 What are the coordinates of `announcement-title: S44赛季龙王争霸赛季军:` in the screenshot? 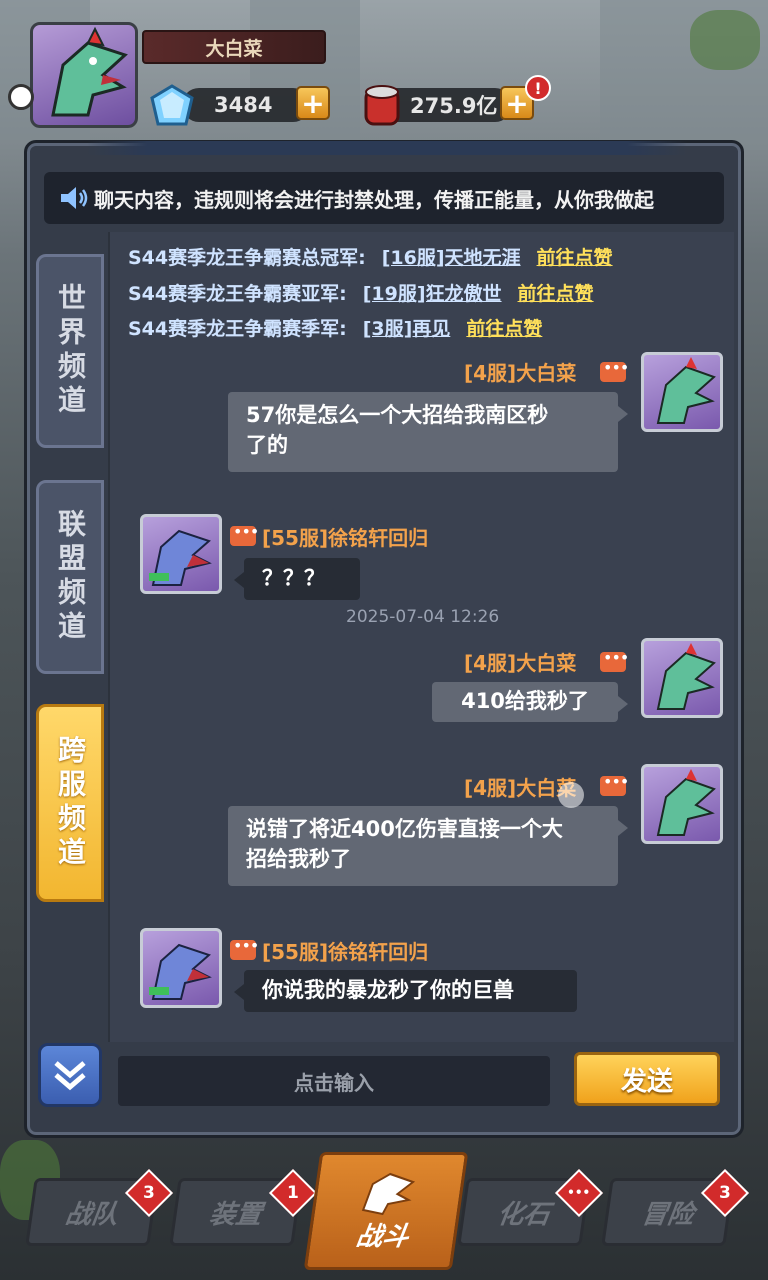 It's located at (237, 329).